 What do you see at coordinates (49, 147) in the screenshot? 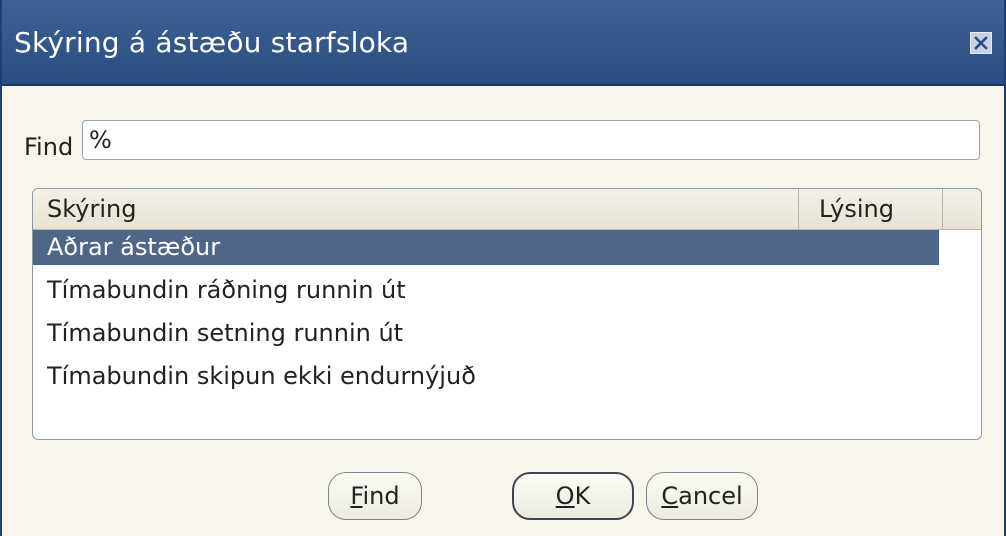
I see `find-label: Find` at bounding box center [49, 147].